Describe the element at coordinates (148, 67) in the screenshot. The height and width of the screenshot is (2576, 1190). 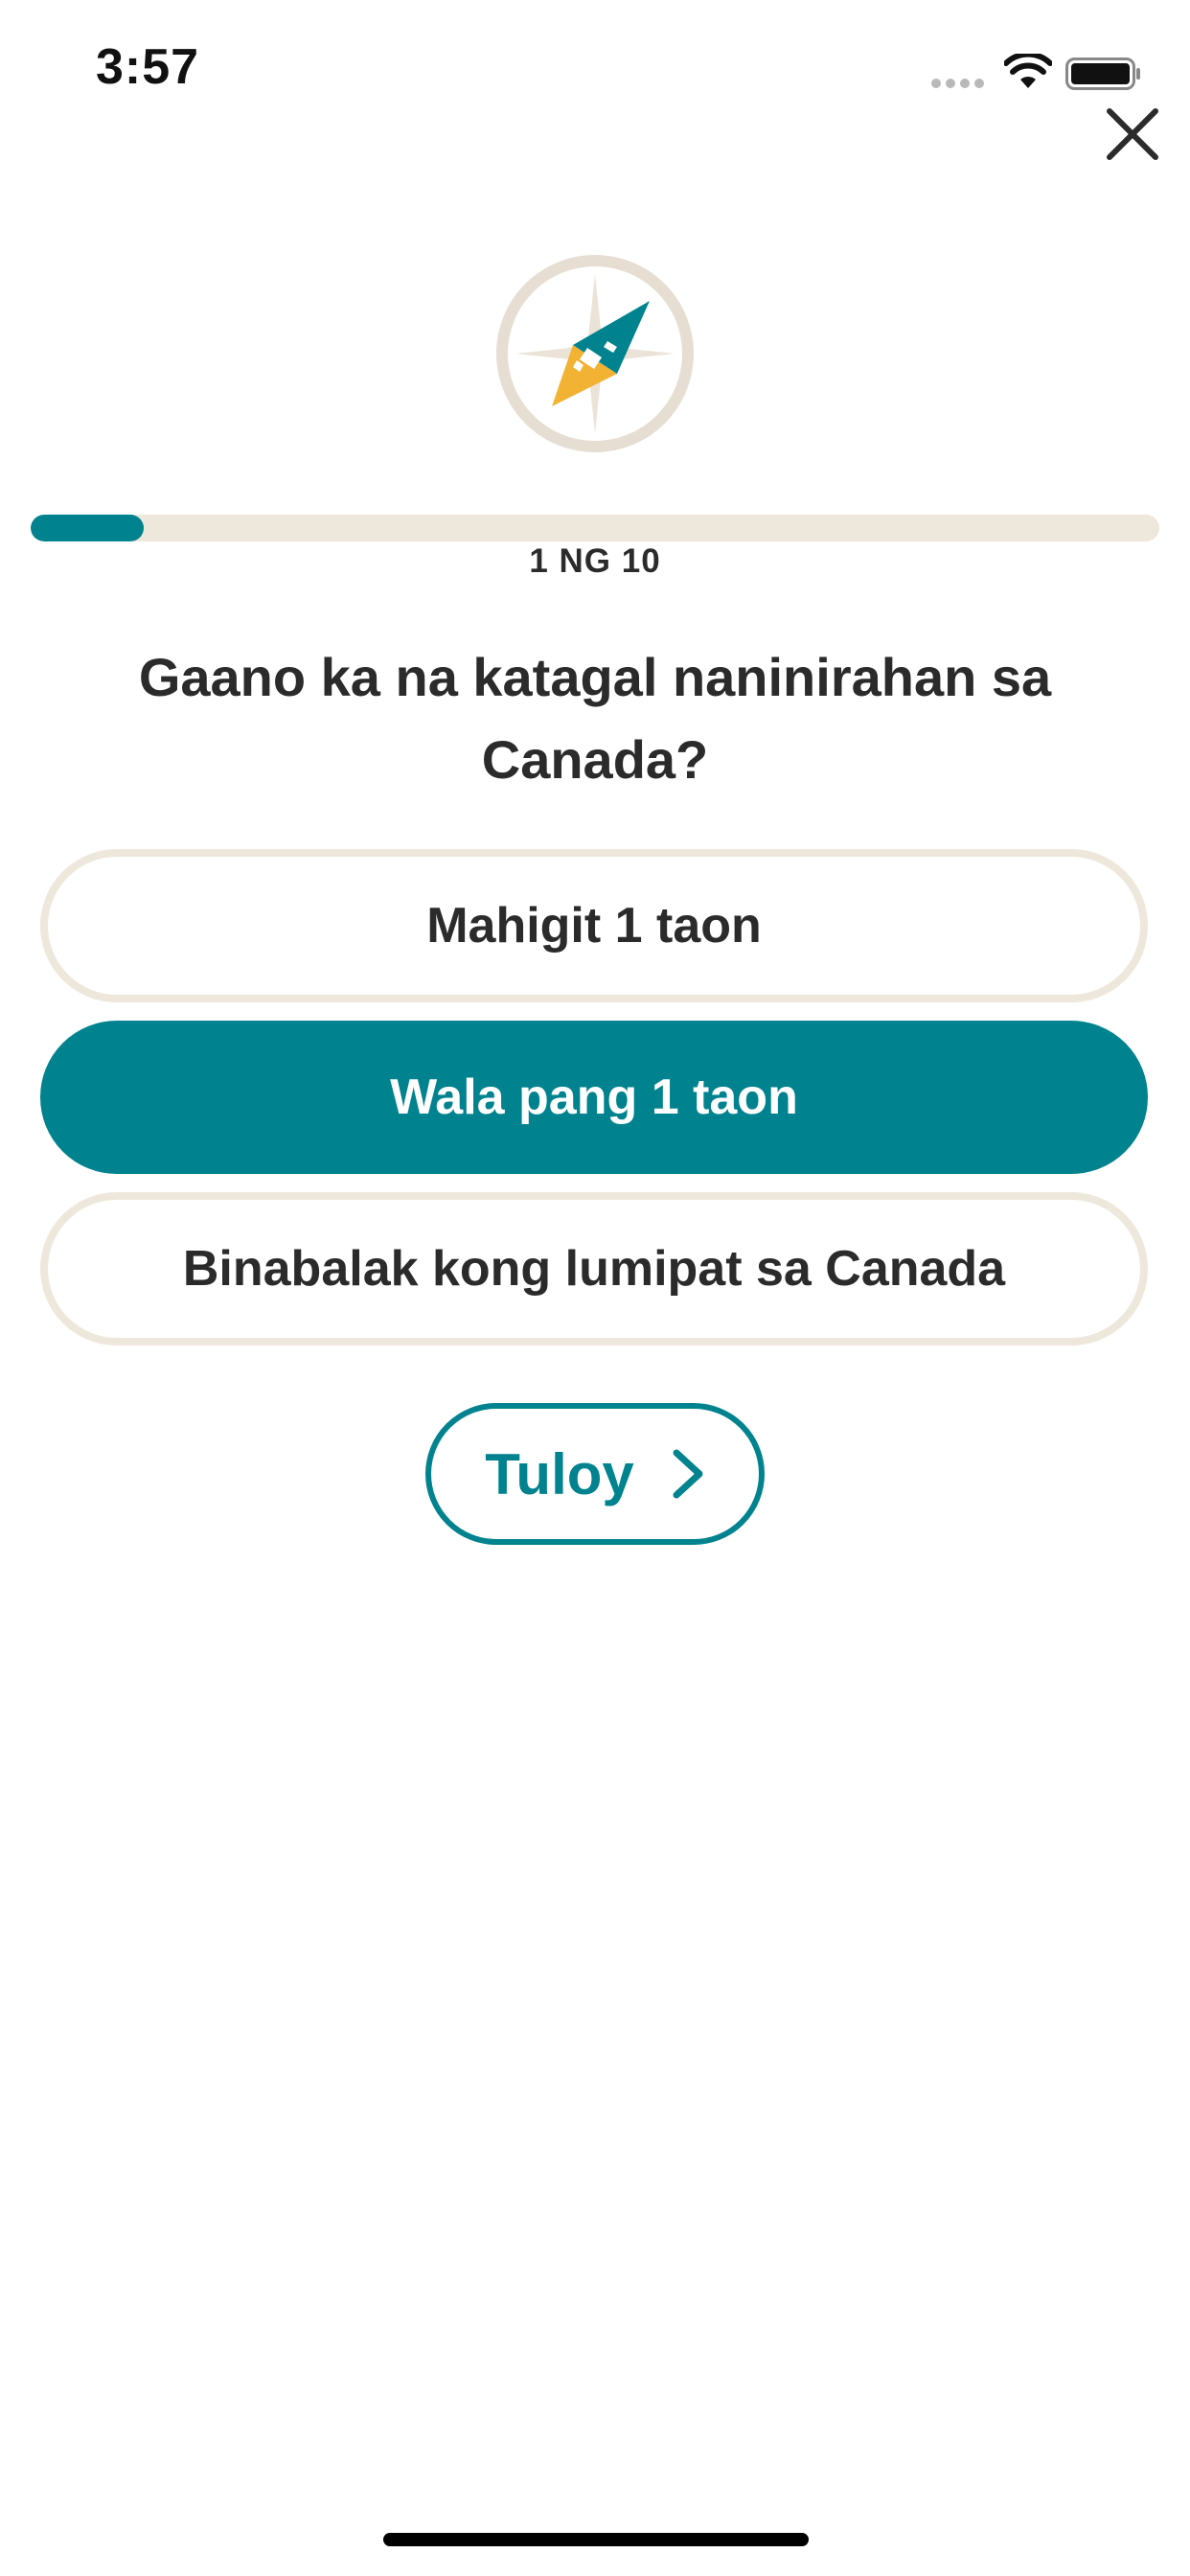
I see `status-time: 3:57` at that location.